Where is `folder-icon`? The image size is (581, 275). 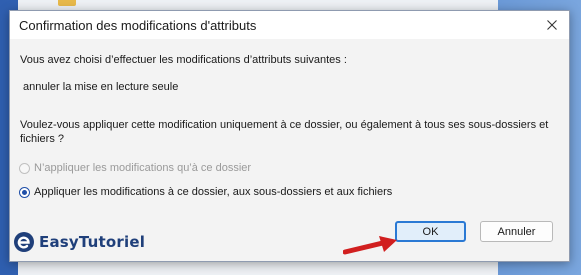 folder-icon is located at coordinates (67, 3).